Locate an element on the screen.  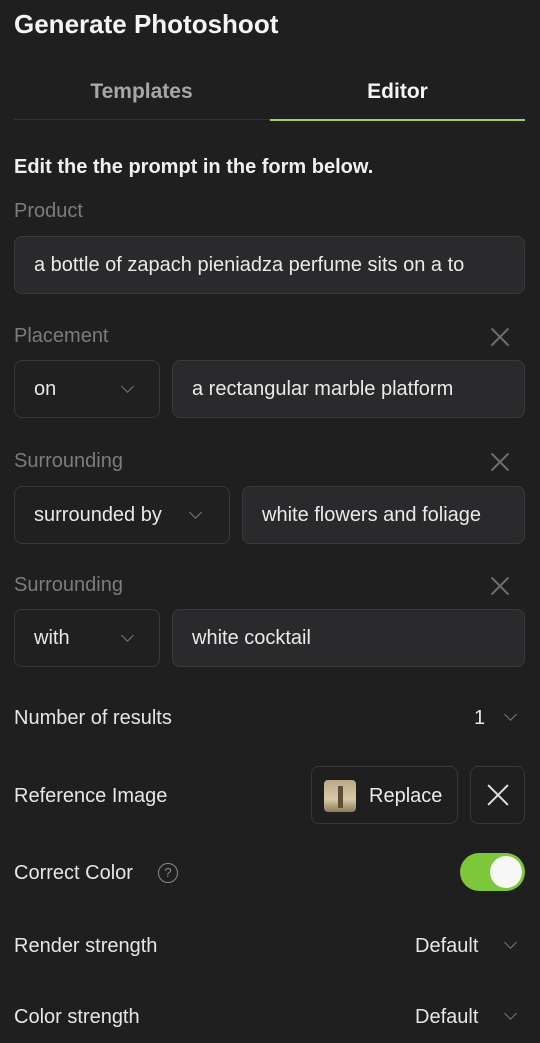
correct-color-toggle is located at coordinates (492, 872).